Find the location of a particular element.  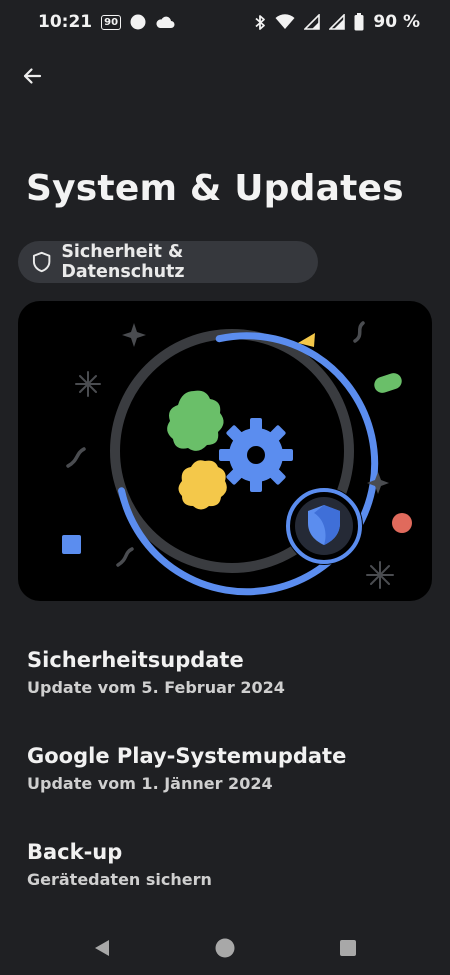

status-left: 10:21 90 is located at coordinates (106, 22).